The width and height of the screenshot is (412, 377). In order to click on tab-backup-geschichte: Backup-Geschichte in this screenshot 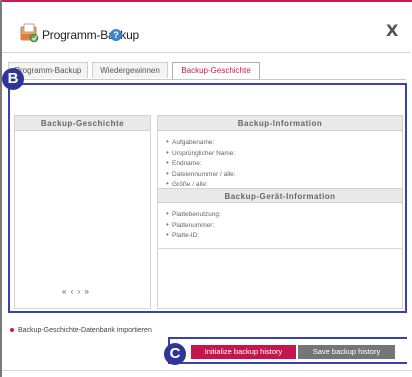, I will do `click(216, 71)`.